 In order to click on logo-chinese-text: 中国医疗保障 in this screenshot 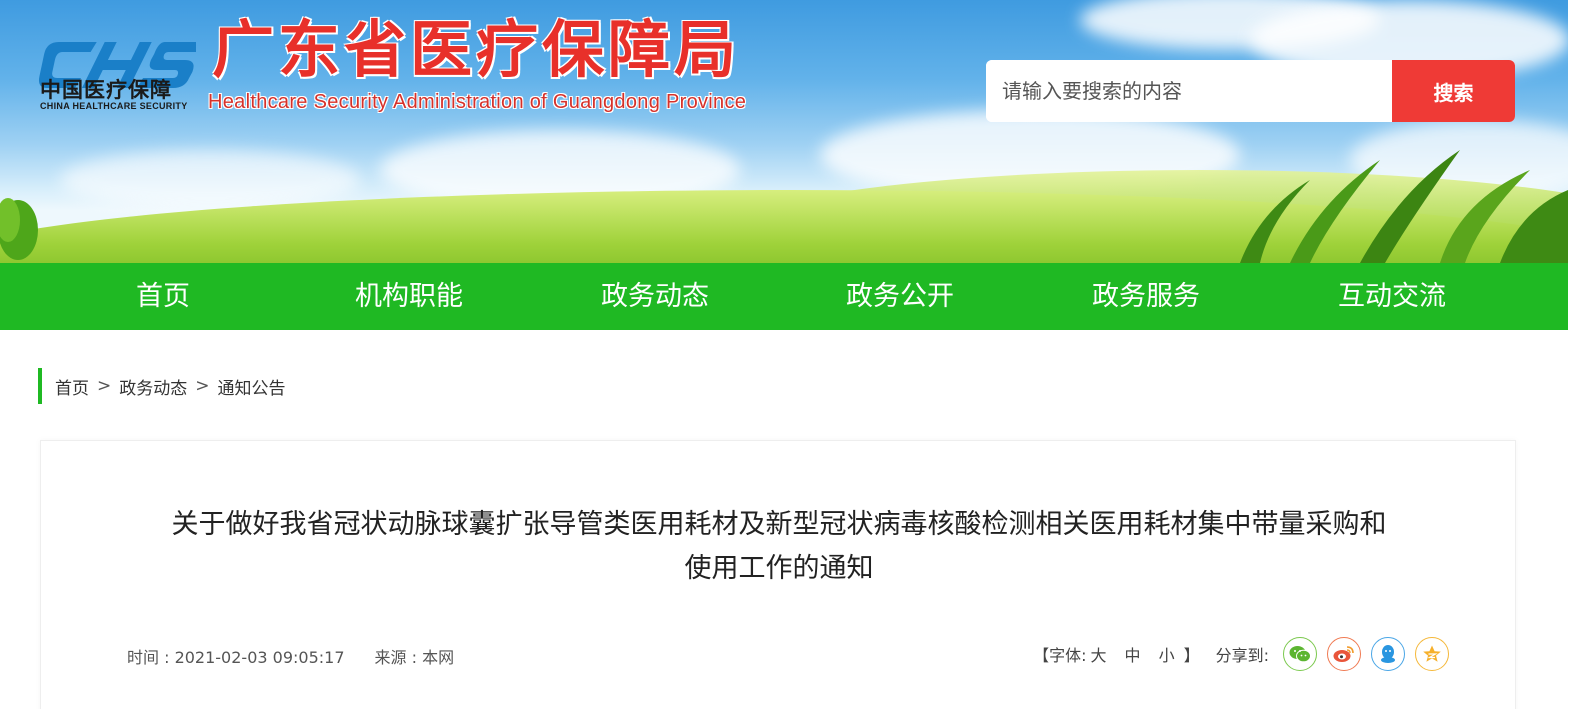, I will do `click(106, 90)`.